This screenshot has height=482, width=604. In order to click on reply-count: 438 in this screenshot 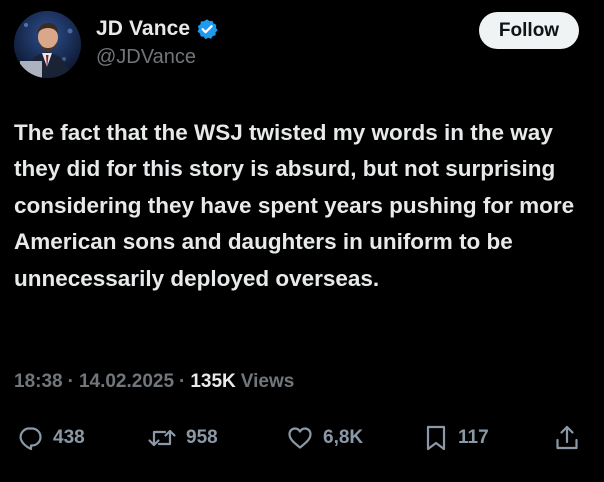, I will do `click(69, 437)`.